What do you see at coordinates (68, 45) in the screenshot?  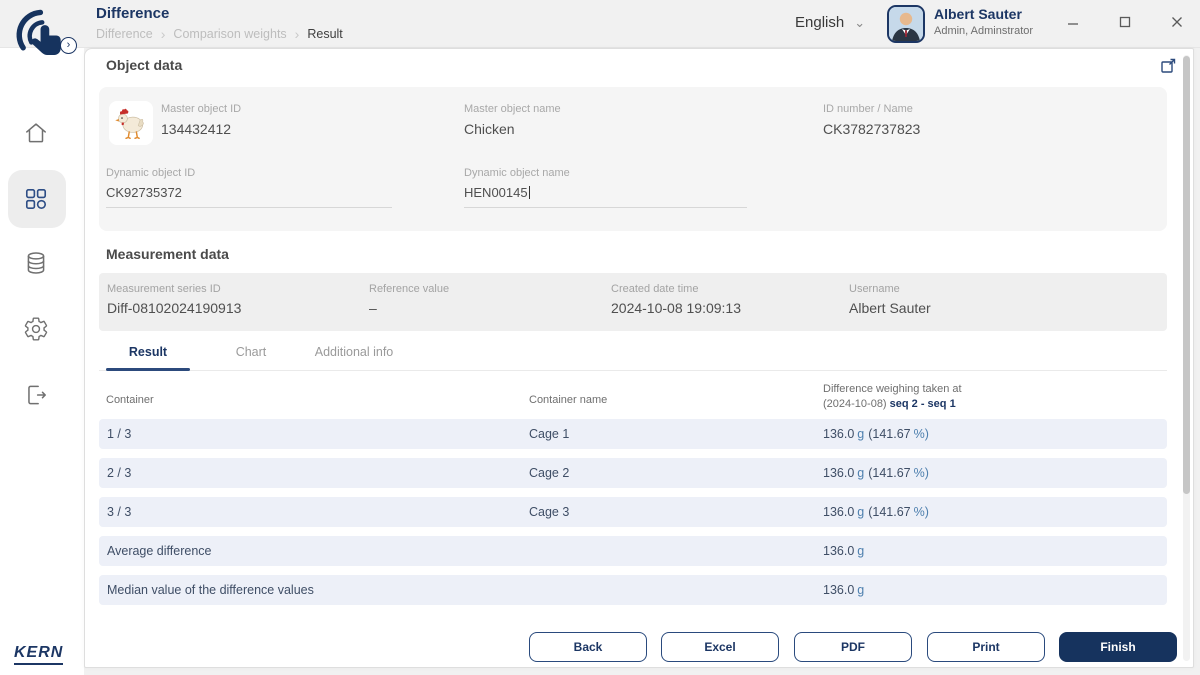 I see `sidebar-expand-button: ›` at bounding box center [68, 45].